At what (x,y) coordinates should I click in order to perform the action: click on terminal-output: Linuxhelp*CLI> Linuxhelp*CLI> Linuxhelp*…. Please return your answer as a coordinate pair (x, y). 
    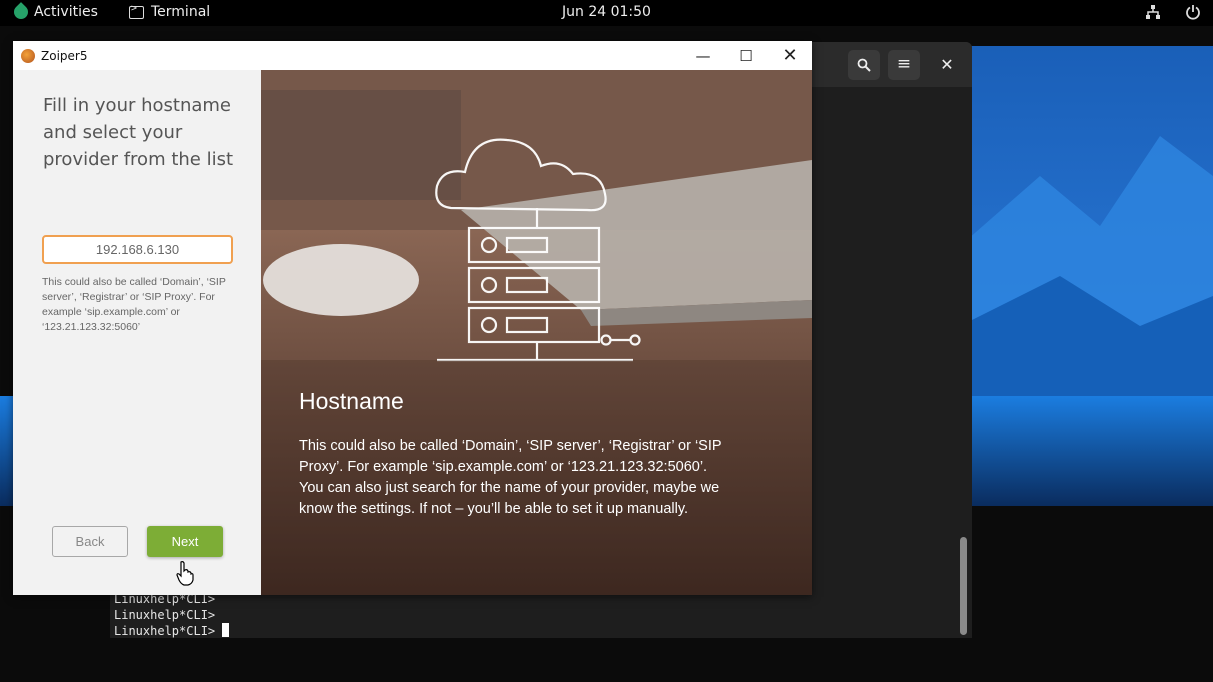
    Looking at the image, I should click on (172, 615).